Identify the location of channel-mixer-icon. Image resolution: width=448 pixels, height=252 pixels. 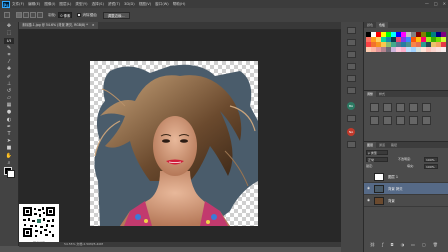
(426, 120).